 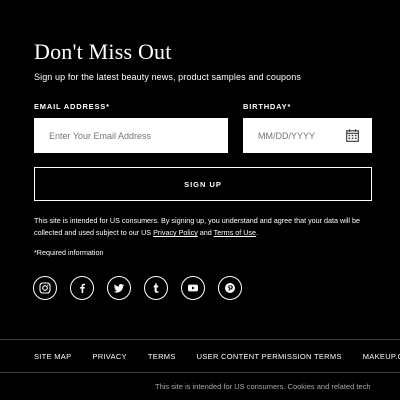 What do you see at coordinates (200, 339) in the screenshot?
I see `footer-divider-top` at bounding box center [200, 339].